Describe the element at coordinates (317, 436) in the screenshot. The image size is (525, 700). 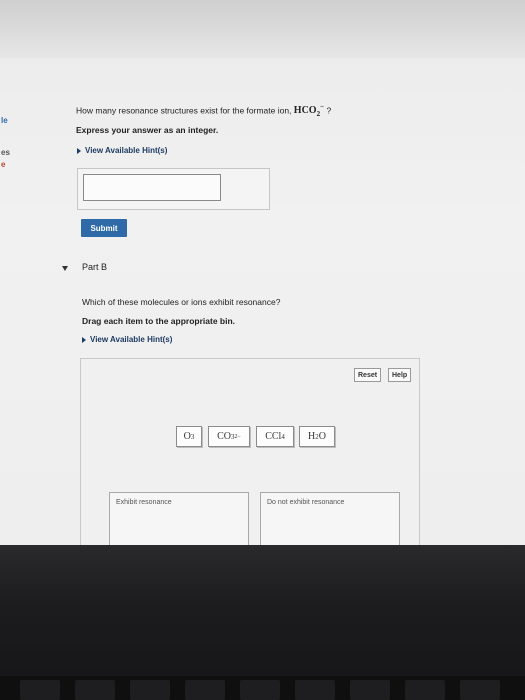
I see `chip-h2o: H2O` at that location.